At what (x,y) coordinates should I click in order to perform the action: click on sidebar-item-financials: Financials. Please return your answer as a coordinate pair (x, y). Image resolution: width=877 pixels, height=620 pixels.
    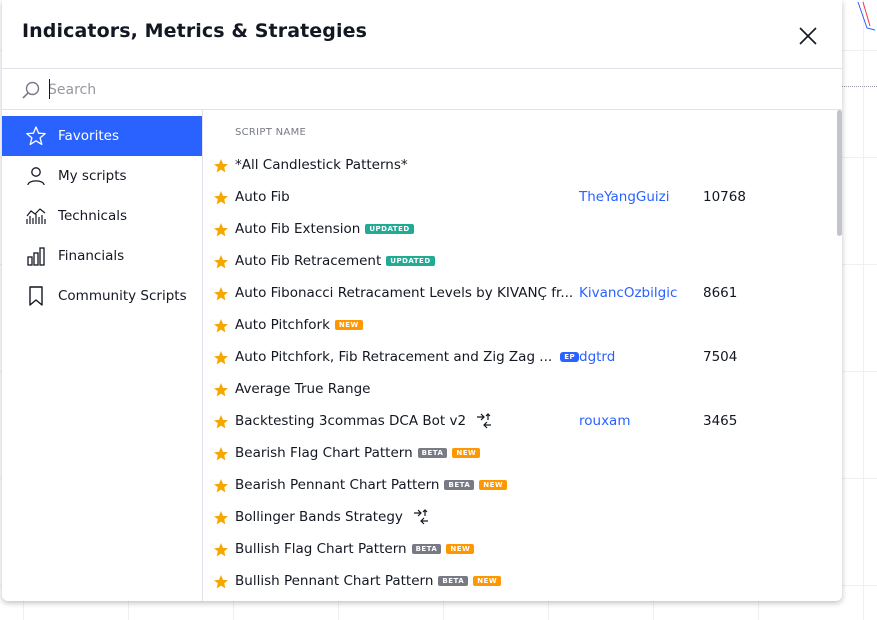
    Looking at the image, I should click on (102, 256).